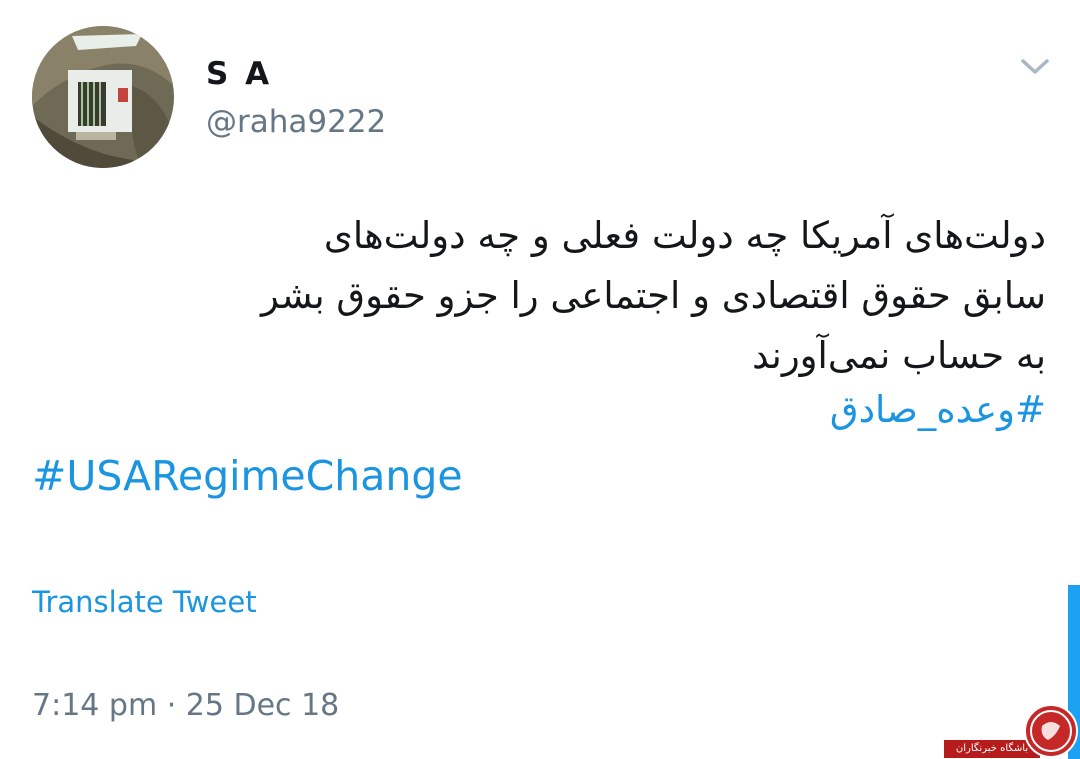 Image resolution: width=1080 pixels, height=759 pixels. Describe the element at coordinates (144, 602) in the screenshot. I see `translate-tweet-link: Translate Tweet` at that location.